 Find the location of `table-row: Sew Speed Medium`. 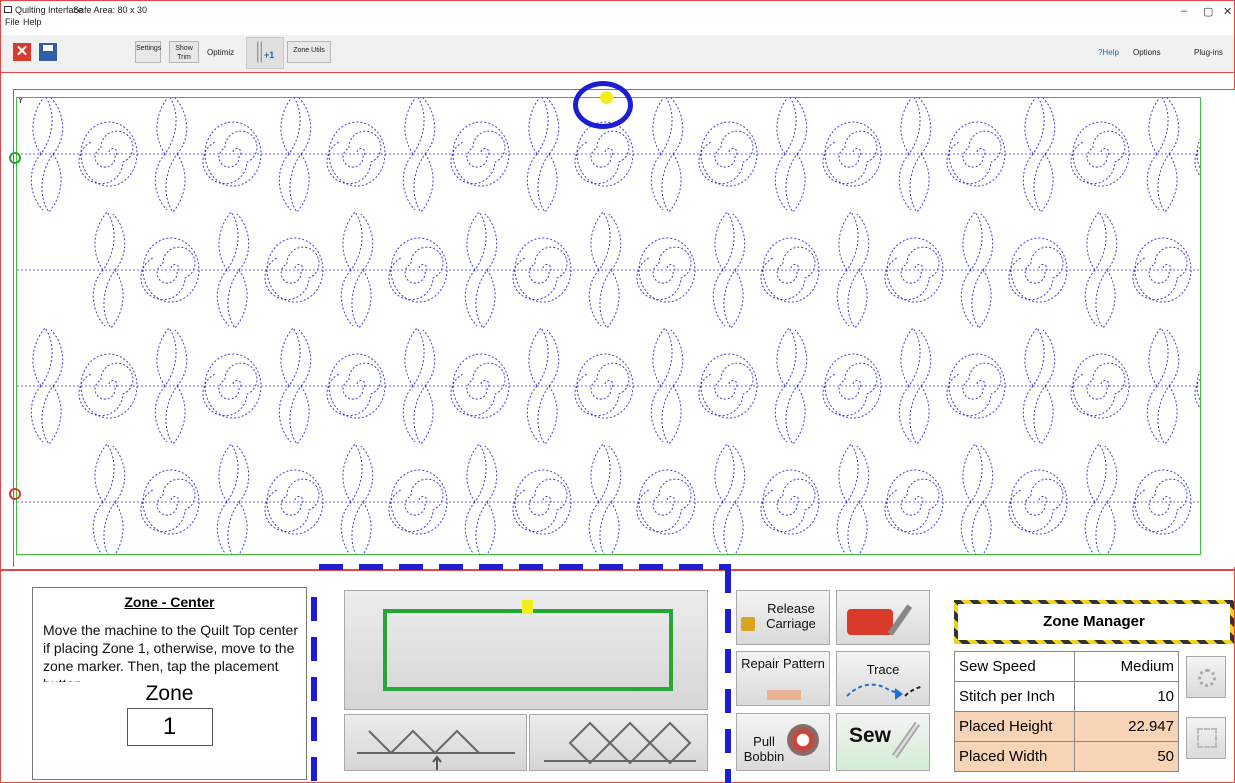

table-row: Sew Speed Medium is located at coordinates (1066, 666).